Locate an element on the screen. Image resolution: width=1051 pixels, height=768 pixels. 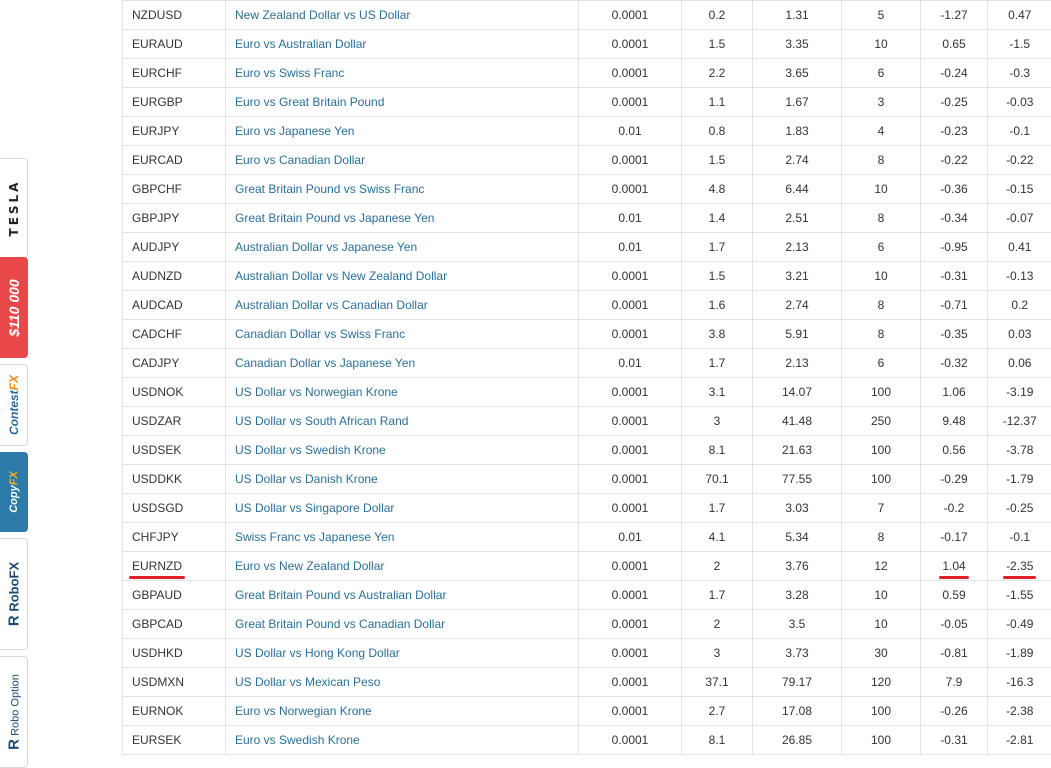
swap-long-cell-text: -0.35 is located at coordinates (953, 334).